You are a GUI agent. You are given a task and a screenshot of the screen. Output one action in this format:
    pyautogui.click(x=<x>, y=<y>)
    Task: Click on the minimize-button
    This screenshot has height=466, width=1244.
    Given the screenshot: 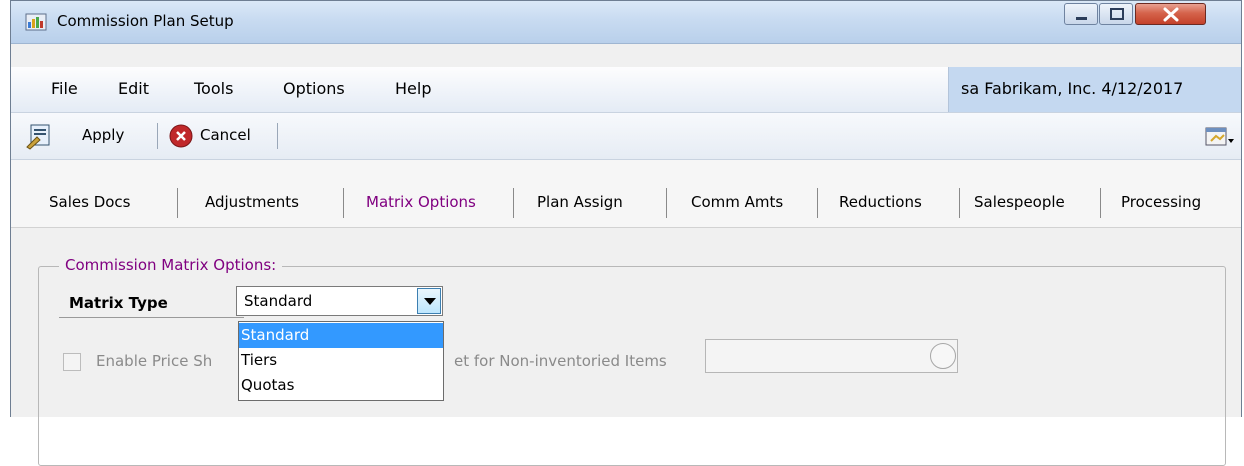 What is the action you would take?
    pyautogui.click(x=1081, y=14)
    